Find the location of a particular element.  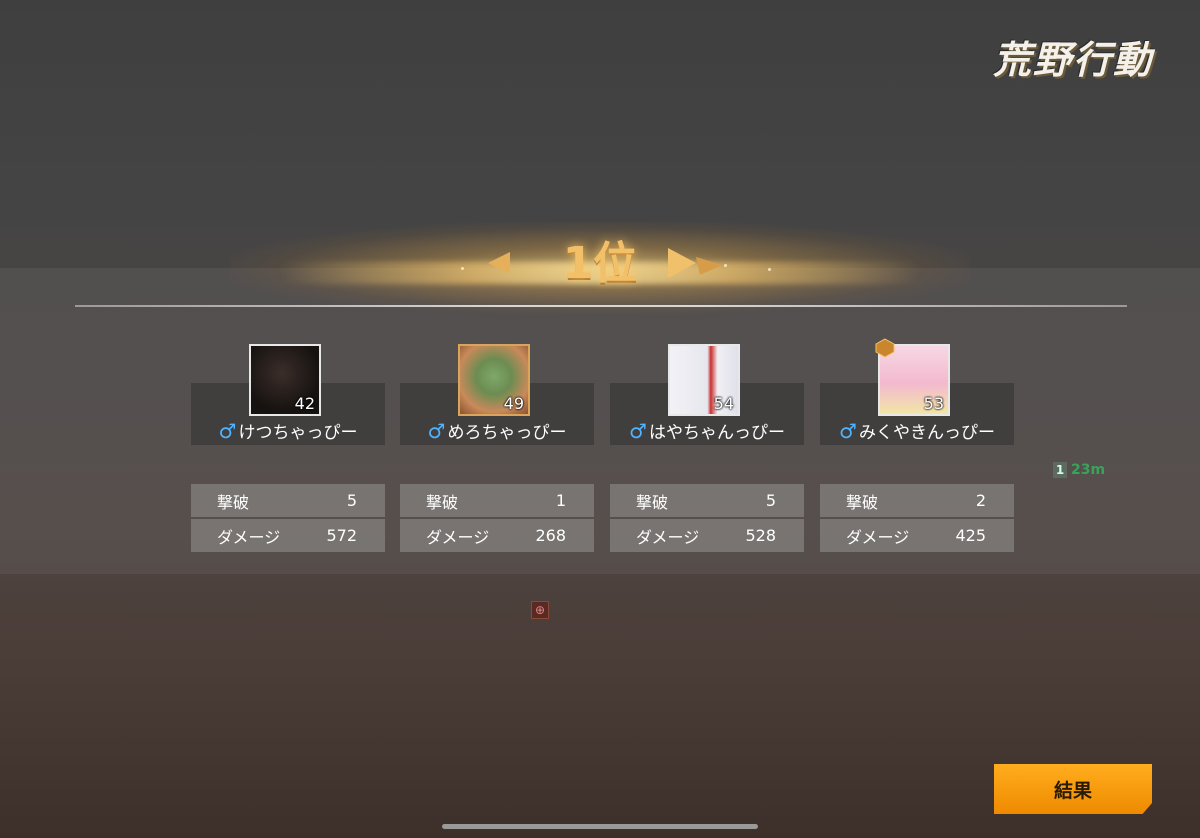

player-name: ♂ めろちゃっぴー is located at coordinates (497, 431).